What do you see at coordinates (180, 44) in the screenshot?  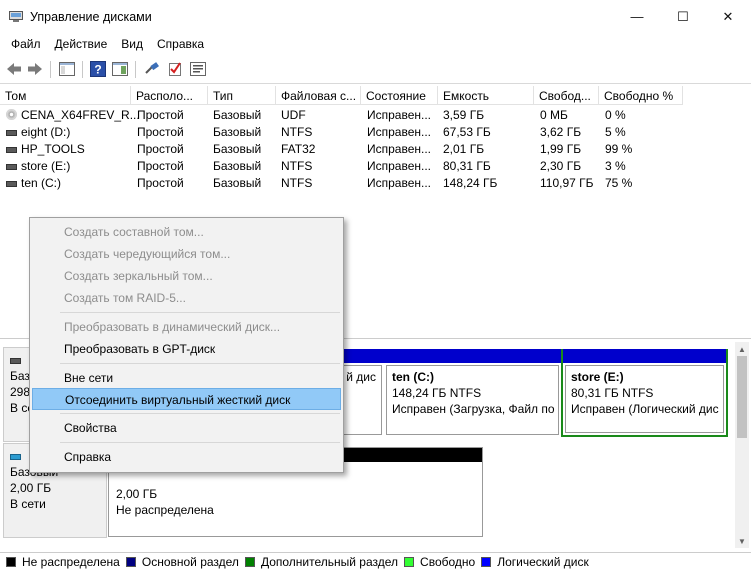 I see `menu-help: Справка` at bounding box center [180, 44].